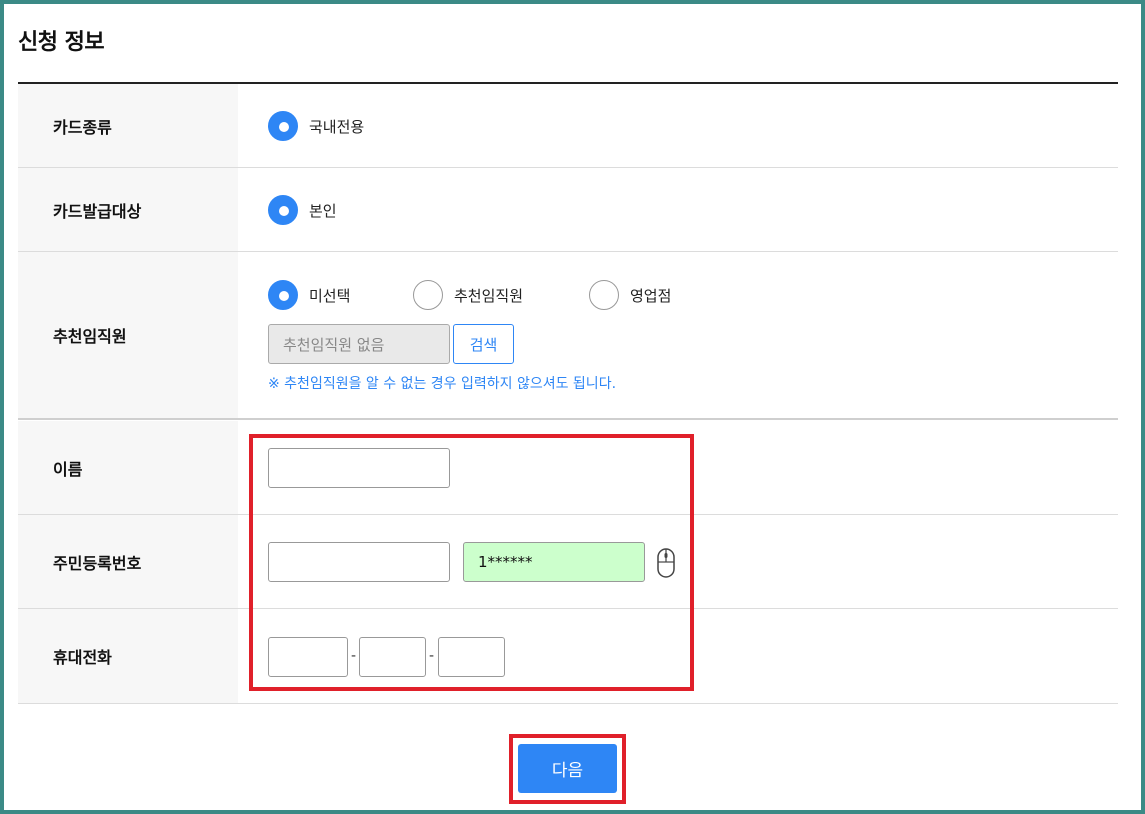 This screenshot has width=1145, height=814. What do you see at coordinates (283, 295) in the screenshot?
I see `radio-none-dot` at bounding box center [283, 295].